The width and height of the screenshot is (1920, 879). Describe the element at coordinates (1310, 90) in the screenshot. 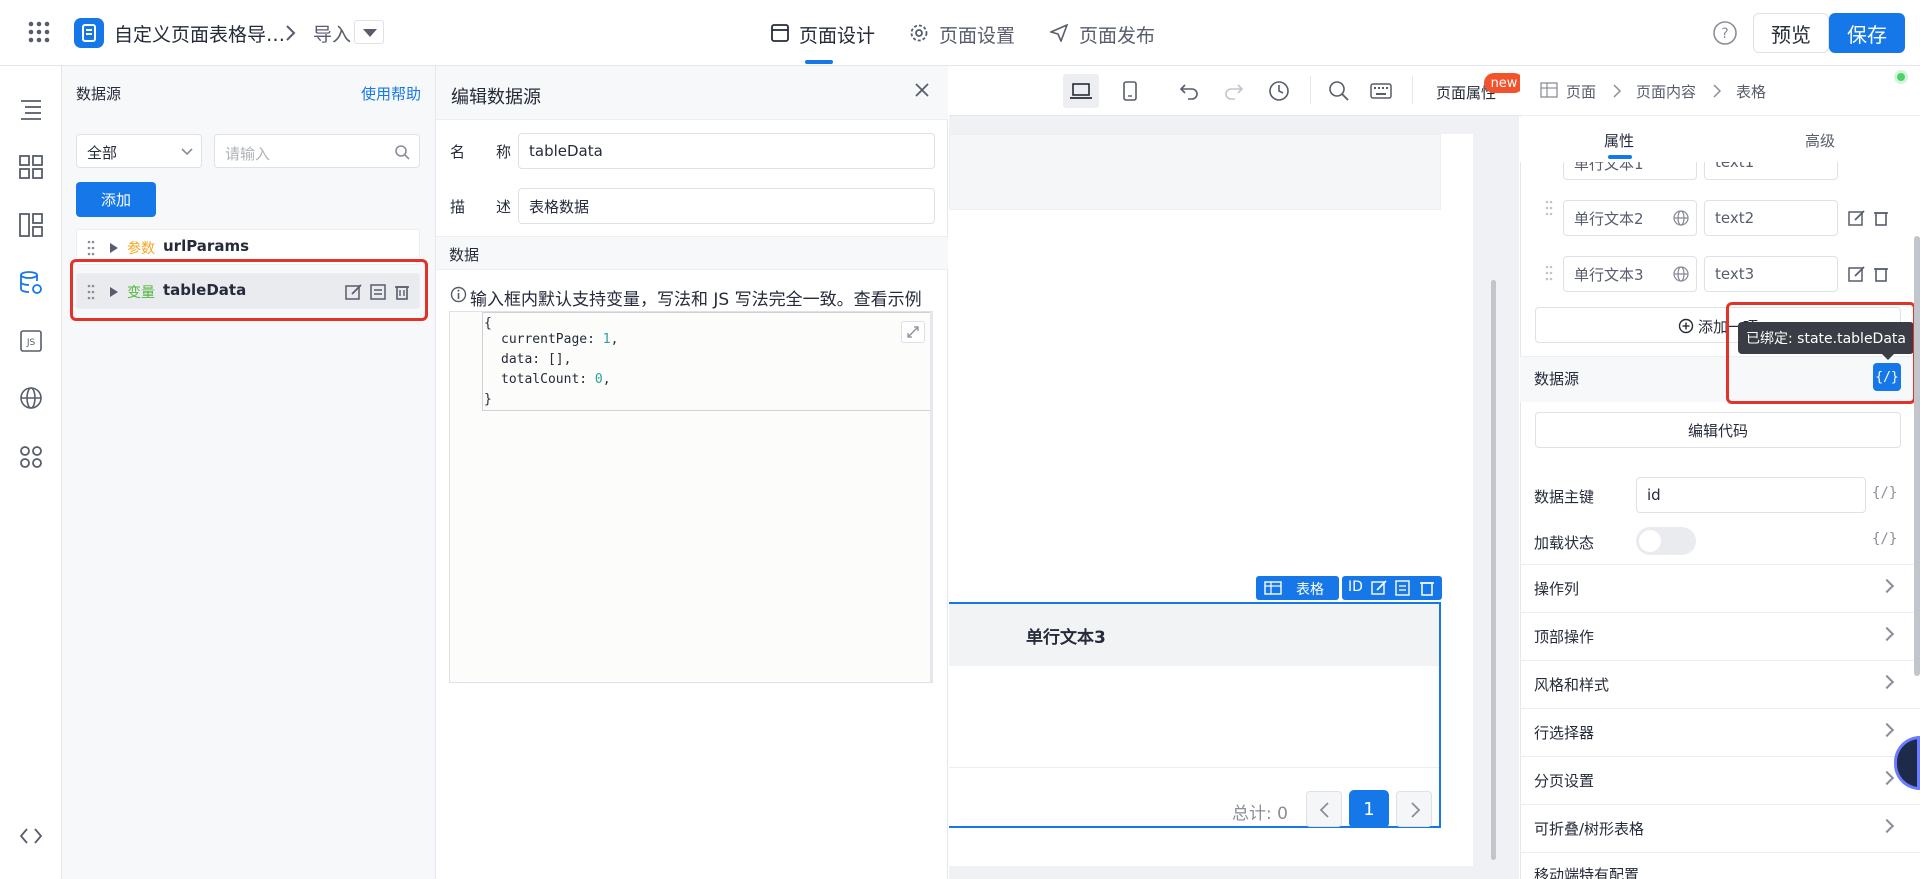

I see `toolbar-divider` at that location.